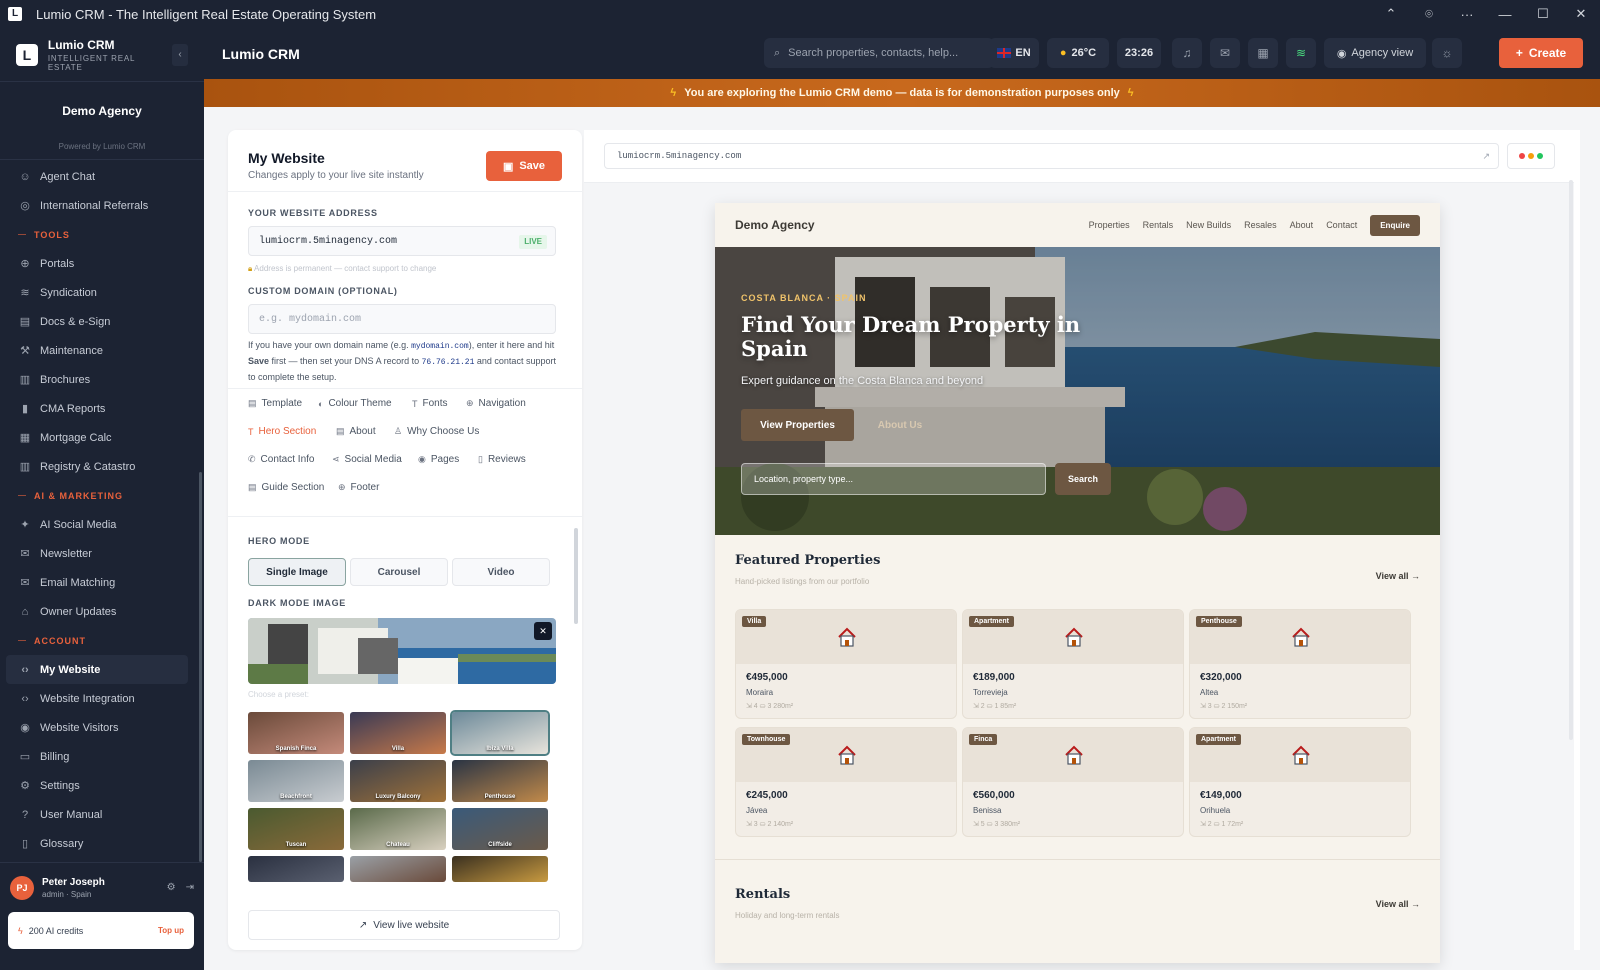 This screenshot has height=970, width=1600. I want to click on site-nav-contact: Contact, so click(1341, 225).